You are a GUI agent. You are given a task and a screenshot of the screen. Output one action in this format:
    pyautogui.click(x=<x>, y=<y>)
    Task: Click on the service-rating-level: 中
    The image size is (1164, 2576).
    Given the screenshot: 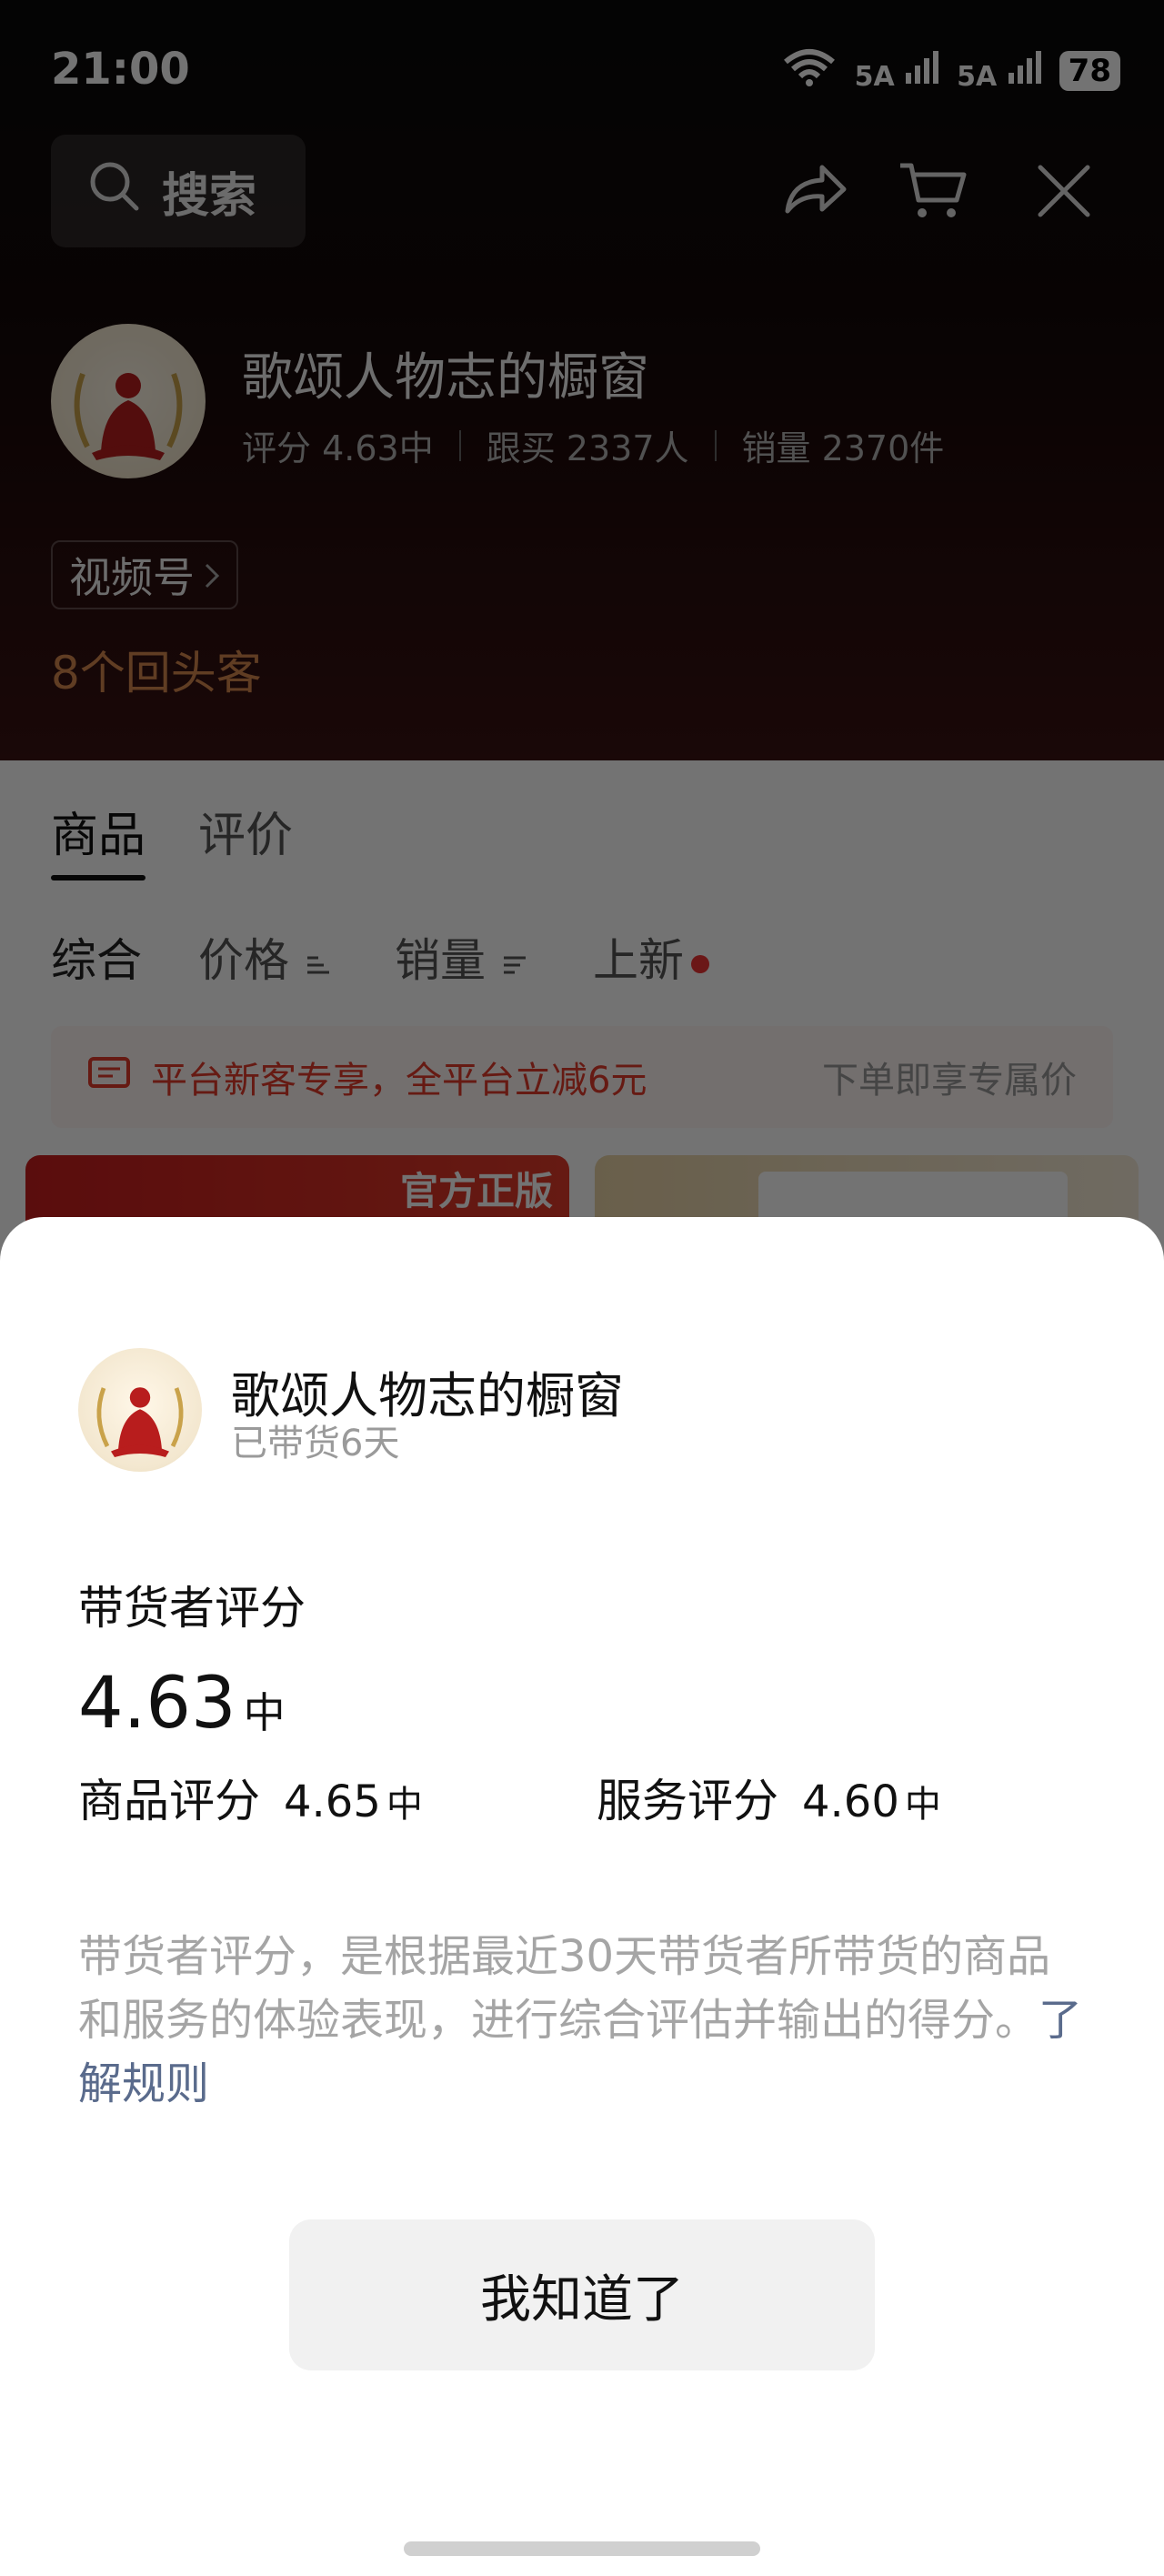 What is the action you would take?
    pyautogui.click(x=923, y=1805)
    